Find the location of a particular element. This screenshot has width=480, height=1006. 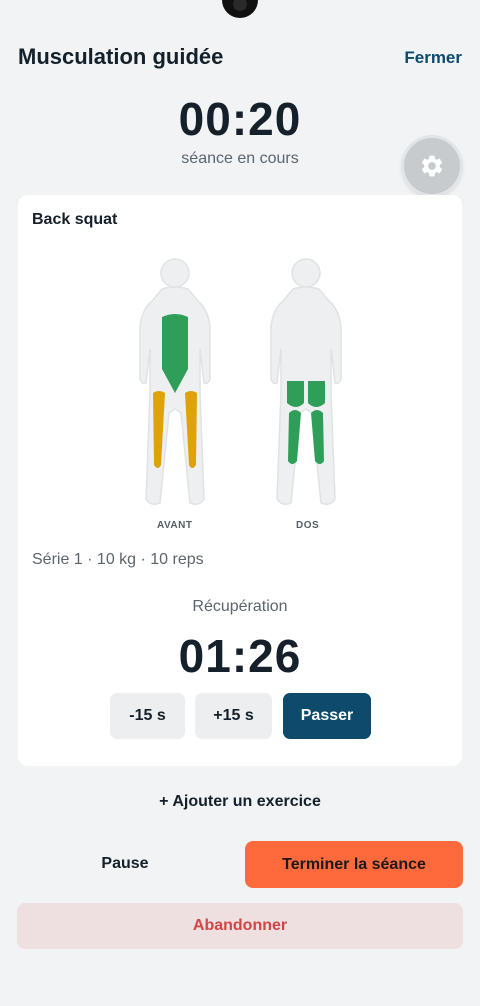

left-glute-muscle is located at coordinates (295, 394).